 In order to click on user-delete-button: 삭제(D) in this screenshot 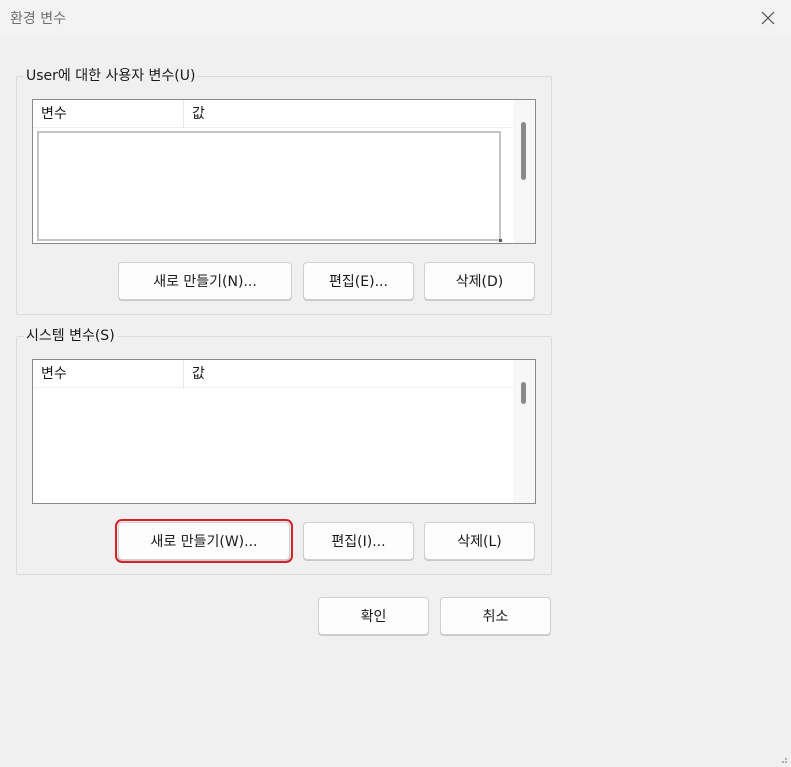, I will do `click(479, 281)`.